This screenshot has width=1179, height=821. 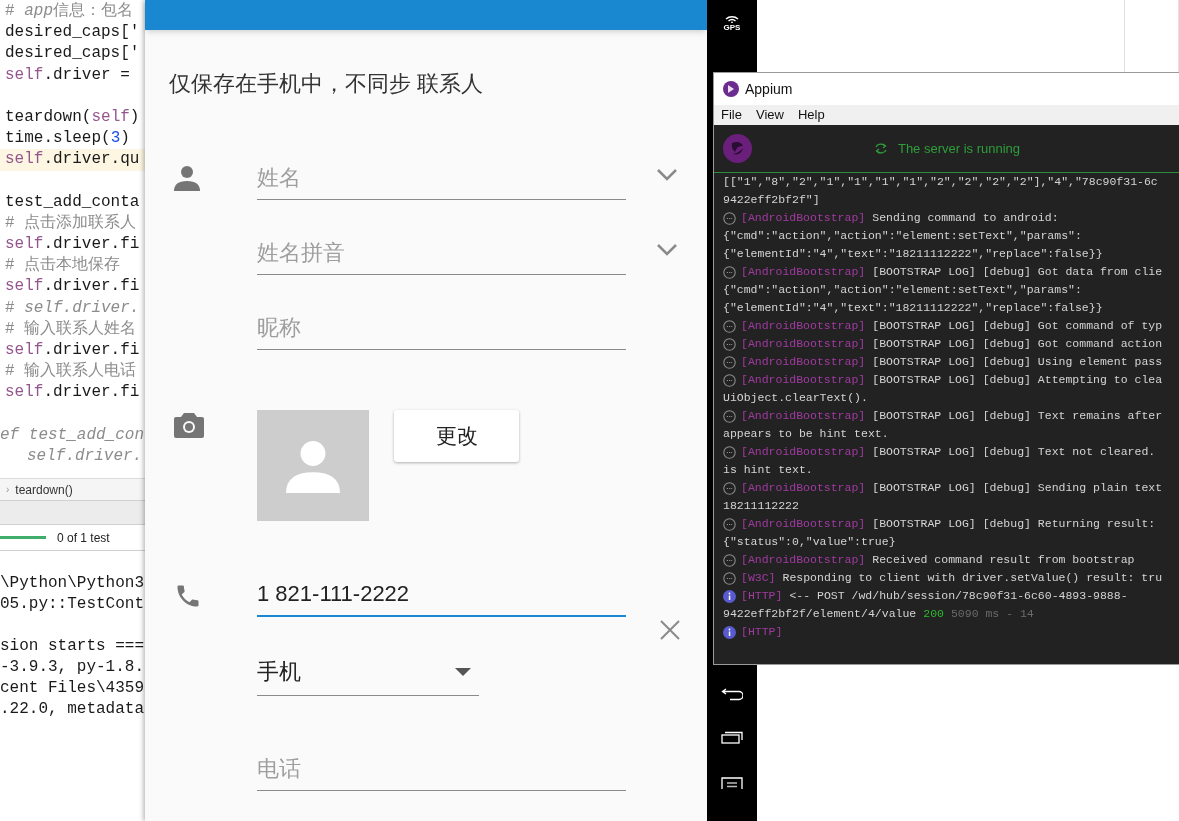 I want to click on caret-down-icon, so click(x=463, y=671).